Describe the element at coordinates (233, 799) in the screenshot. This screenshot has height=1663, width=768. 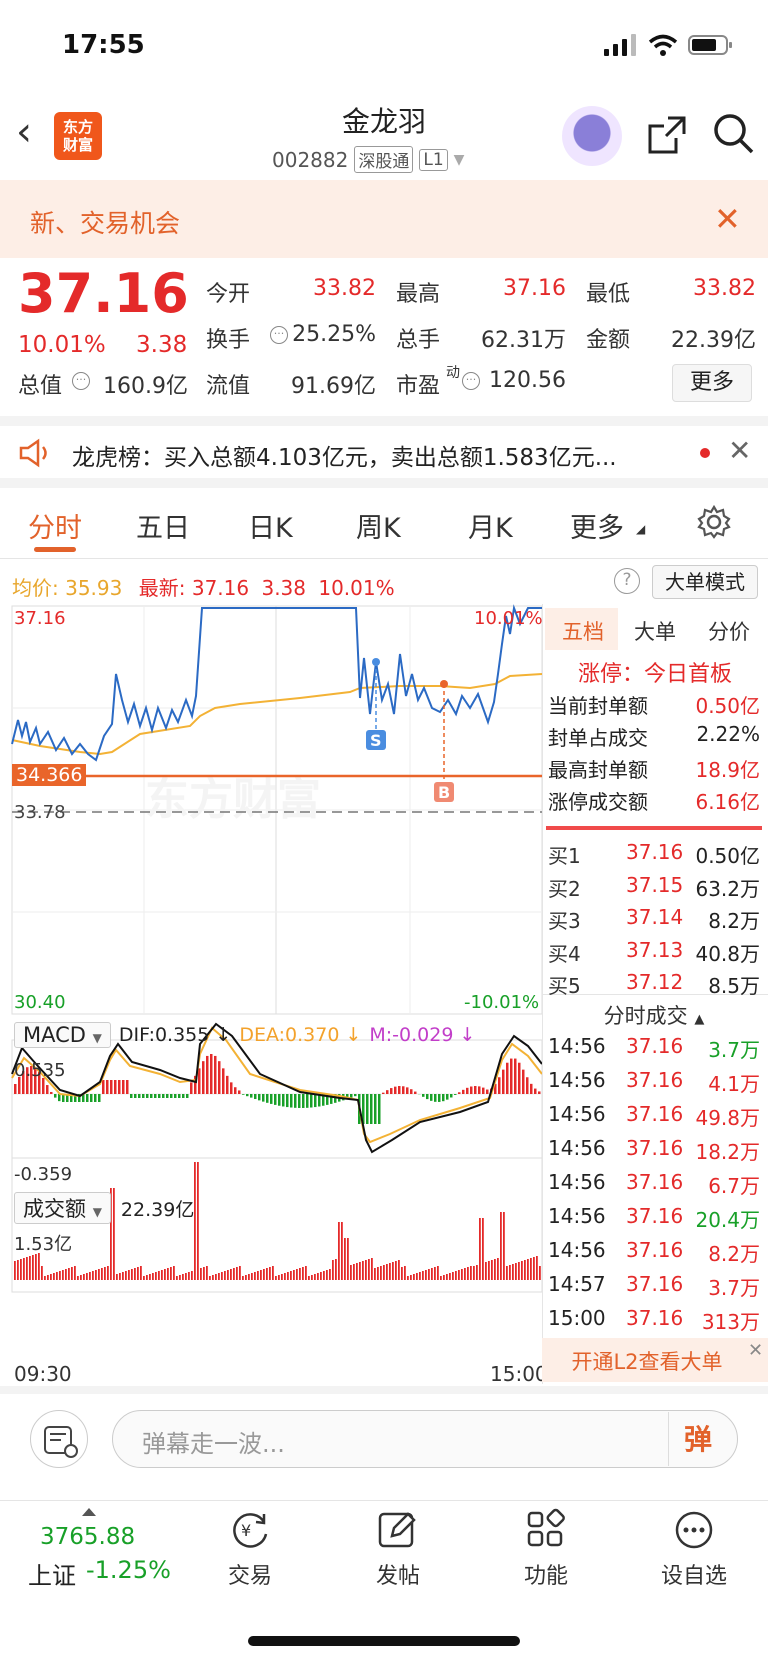
I see `watermark: 东方财富` at that location.